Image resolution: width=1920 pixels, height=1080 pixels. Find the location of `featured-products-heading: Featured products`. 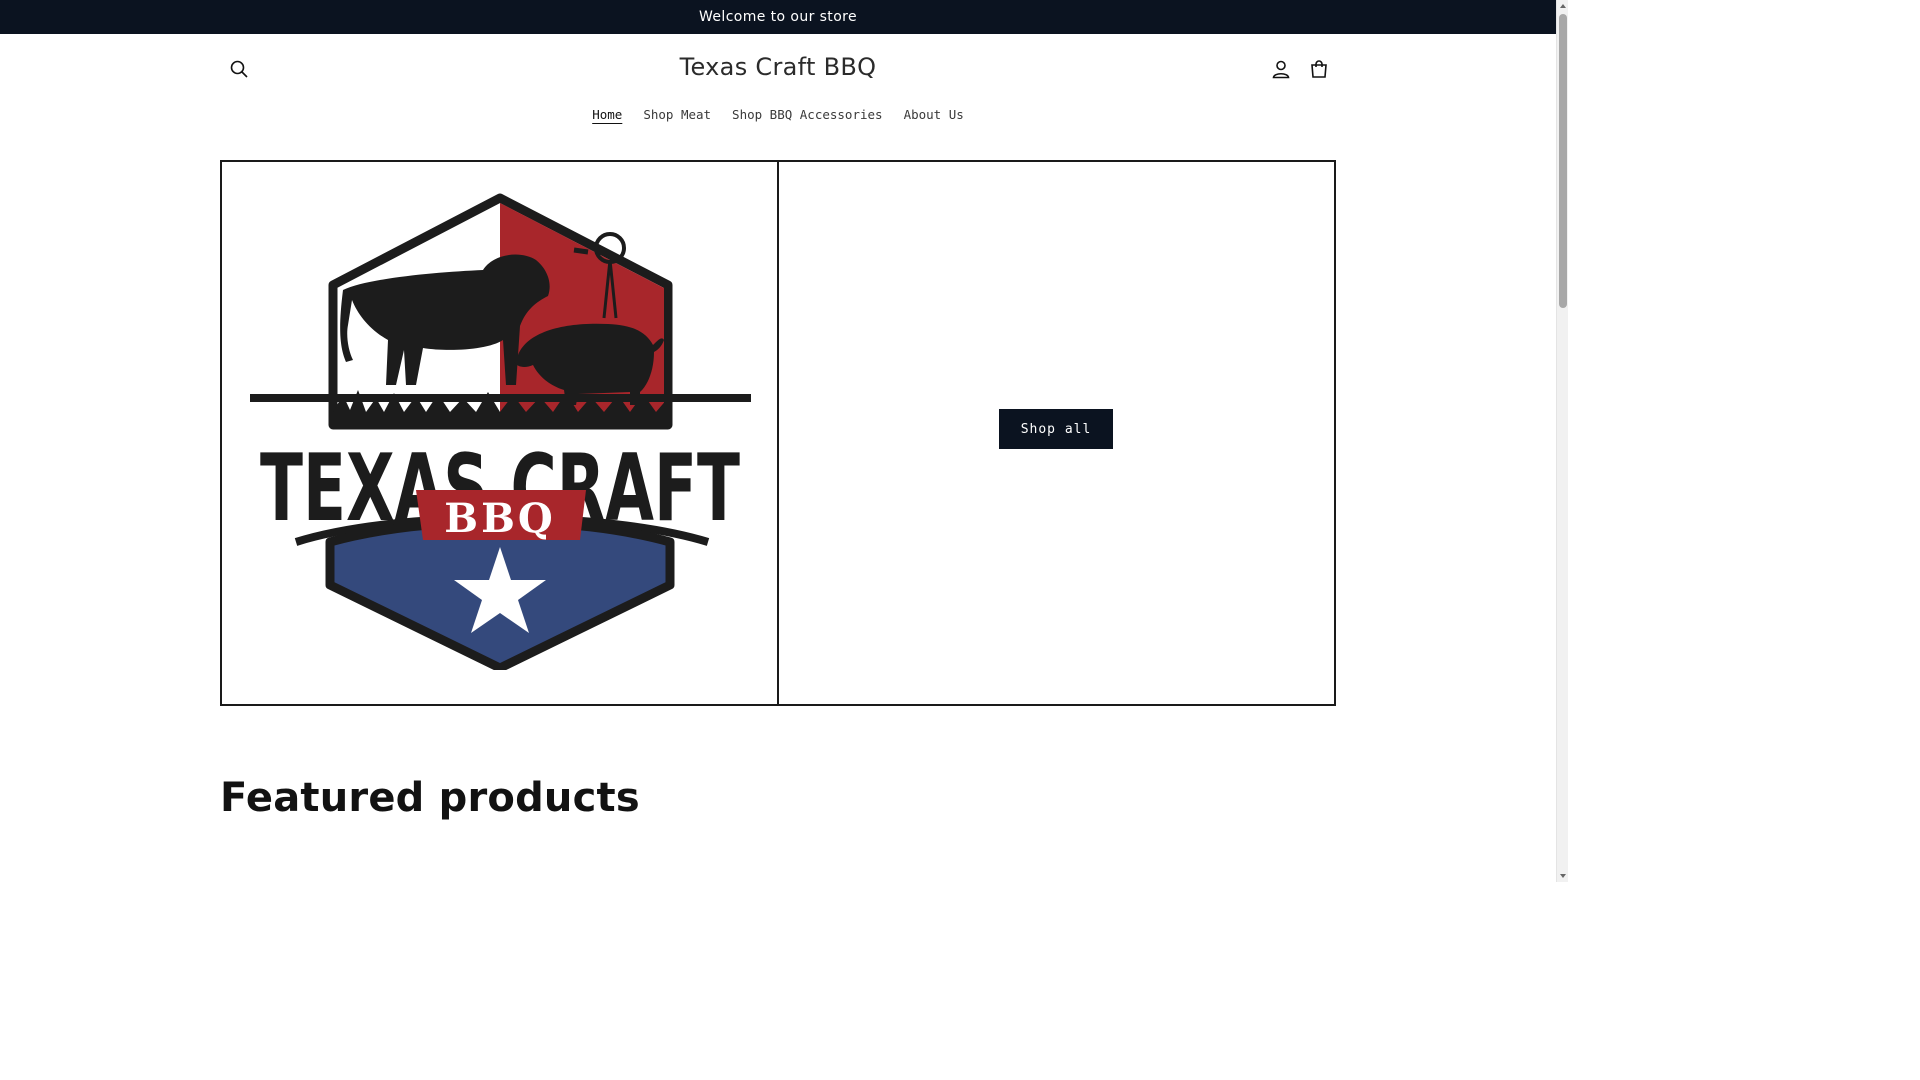

featured-products-heading: Featured products is located at coordinates (430, 798).